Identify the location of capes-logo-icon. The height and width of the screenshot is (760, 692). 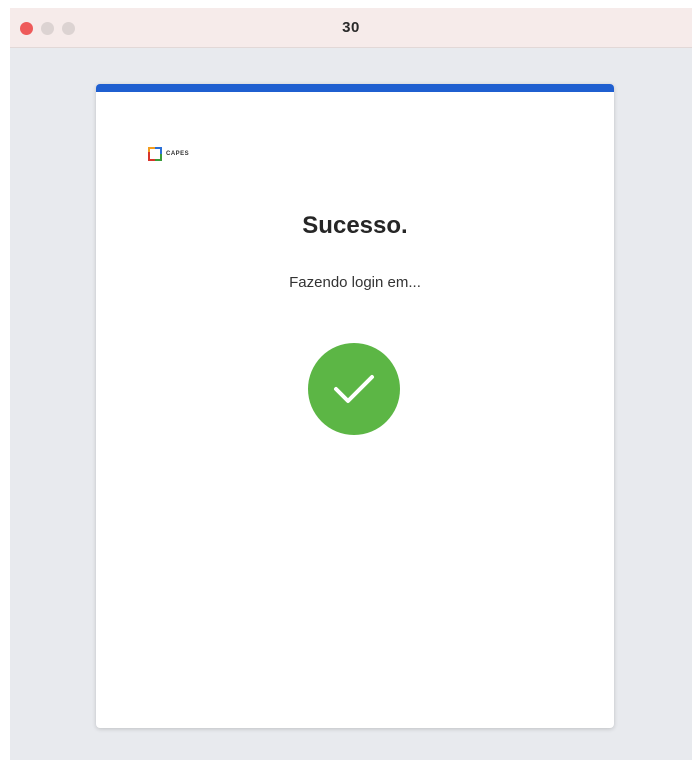
(155, 154).